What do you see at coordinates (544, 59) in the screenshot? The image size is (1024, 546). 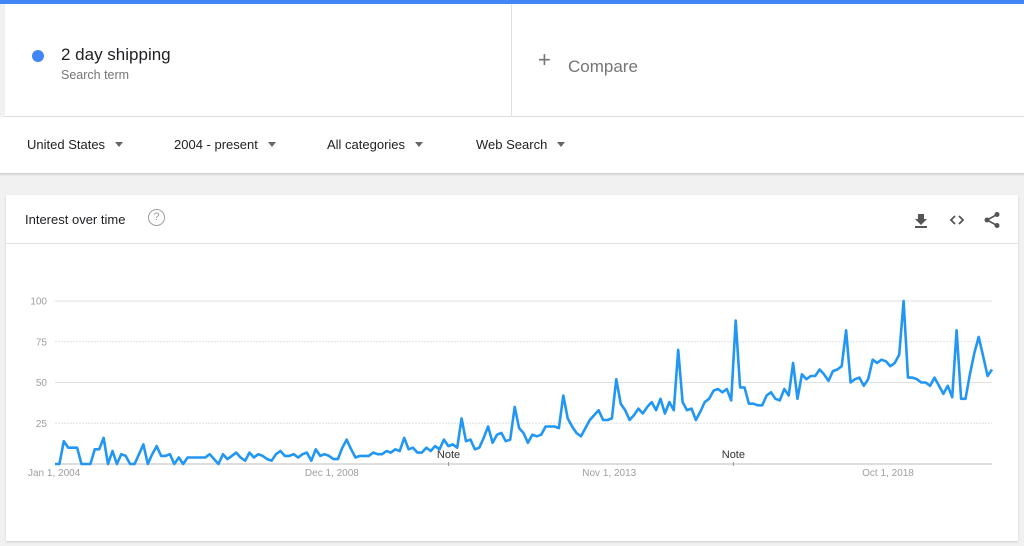 I see `plus-icon: +` at bounding box center [544, 59].